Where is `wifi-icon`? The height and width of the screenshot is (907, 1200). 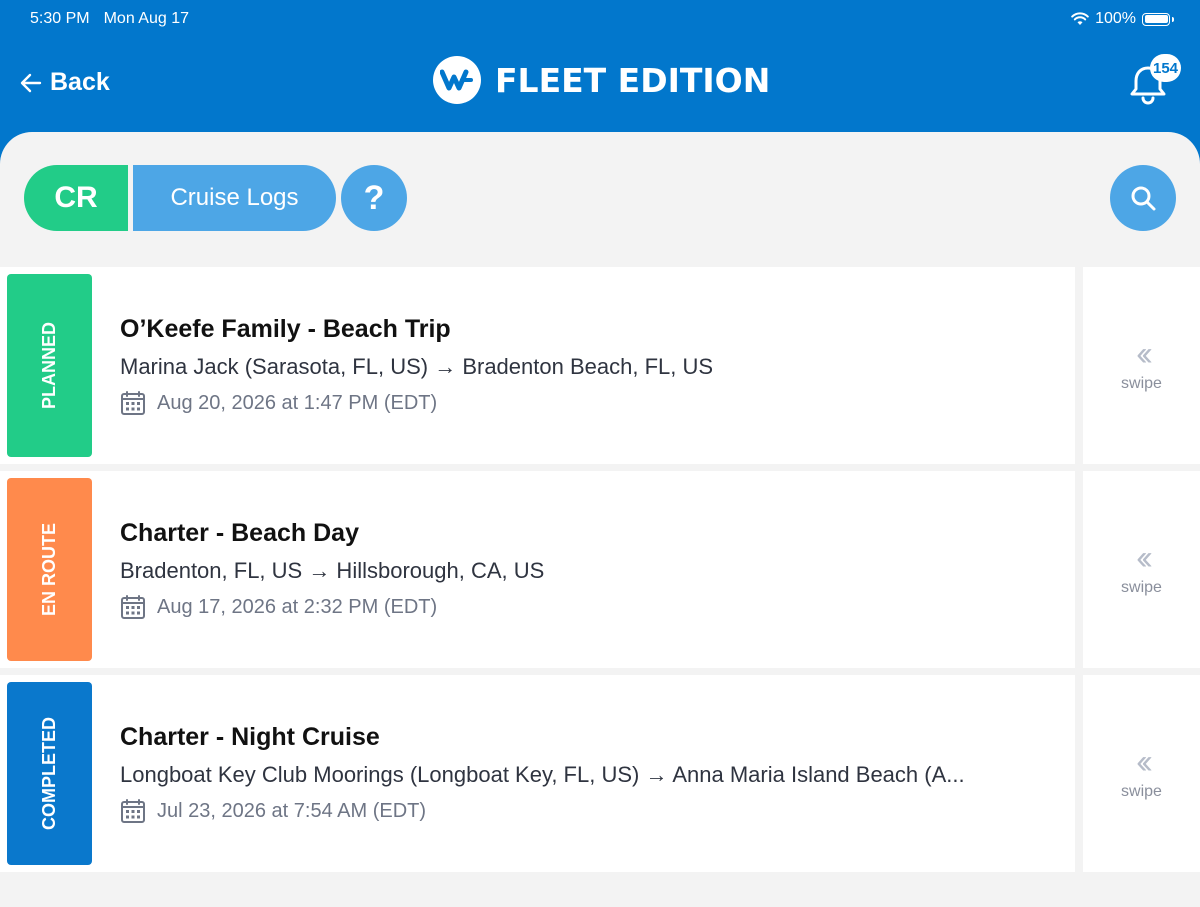 wifi-icon is located at coordinates (1080, 18).